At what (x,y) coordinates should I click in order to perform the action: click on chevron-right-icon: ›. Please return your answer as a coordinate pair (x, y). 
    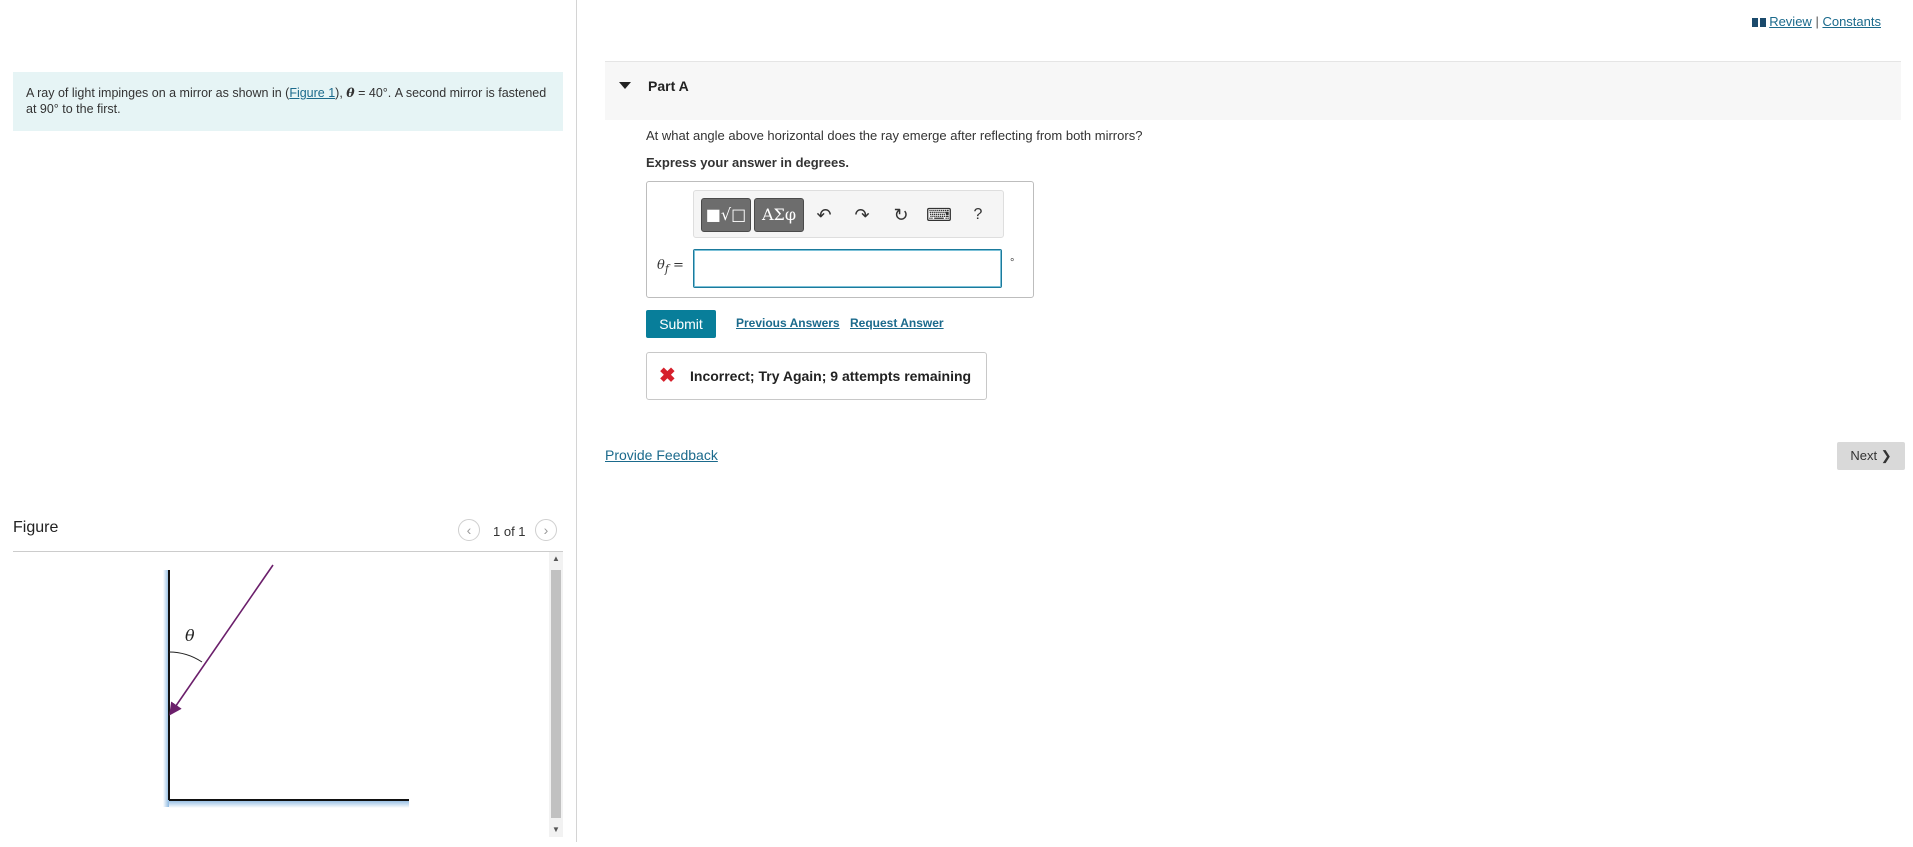
    Looking at the image, I should click on (546, 530).